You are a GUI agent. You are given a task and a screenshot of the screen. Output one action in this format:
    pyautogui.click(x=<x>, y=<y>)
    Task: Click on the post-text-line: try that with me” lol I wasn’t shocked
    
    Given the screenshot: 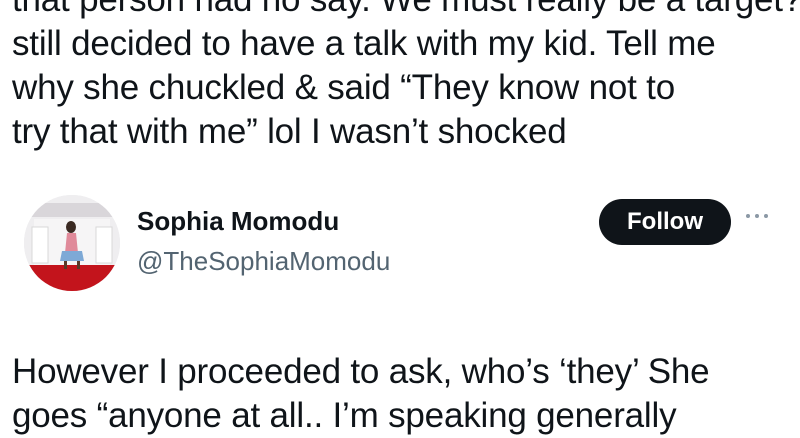 What is the action you would take?
    pyautogui.click(x=289, y=131)
    